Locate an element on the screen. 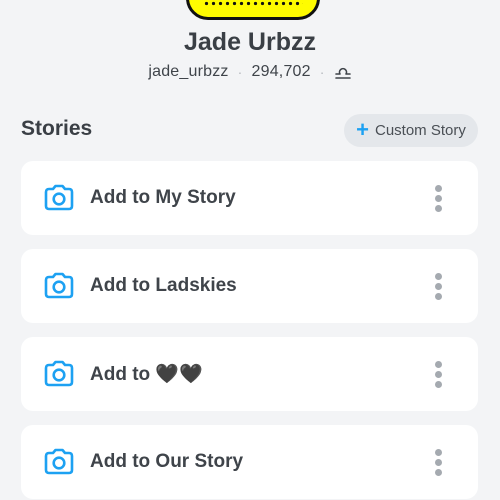 The width and height of the screenshot is (500, 500). snapcode-dots is located at coordinates (253, 3).